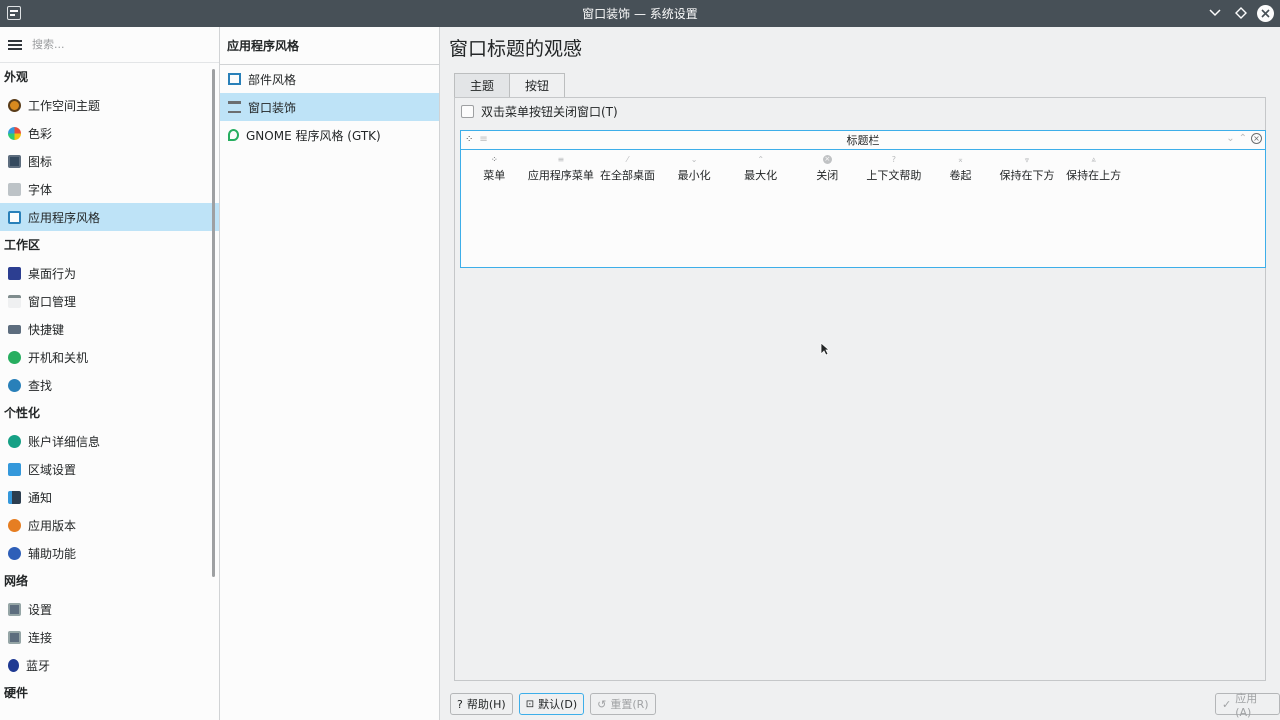  Describe the element at coordinates (233, 135) in the screenshot. I see `gtk-style-icon` at that location.